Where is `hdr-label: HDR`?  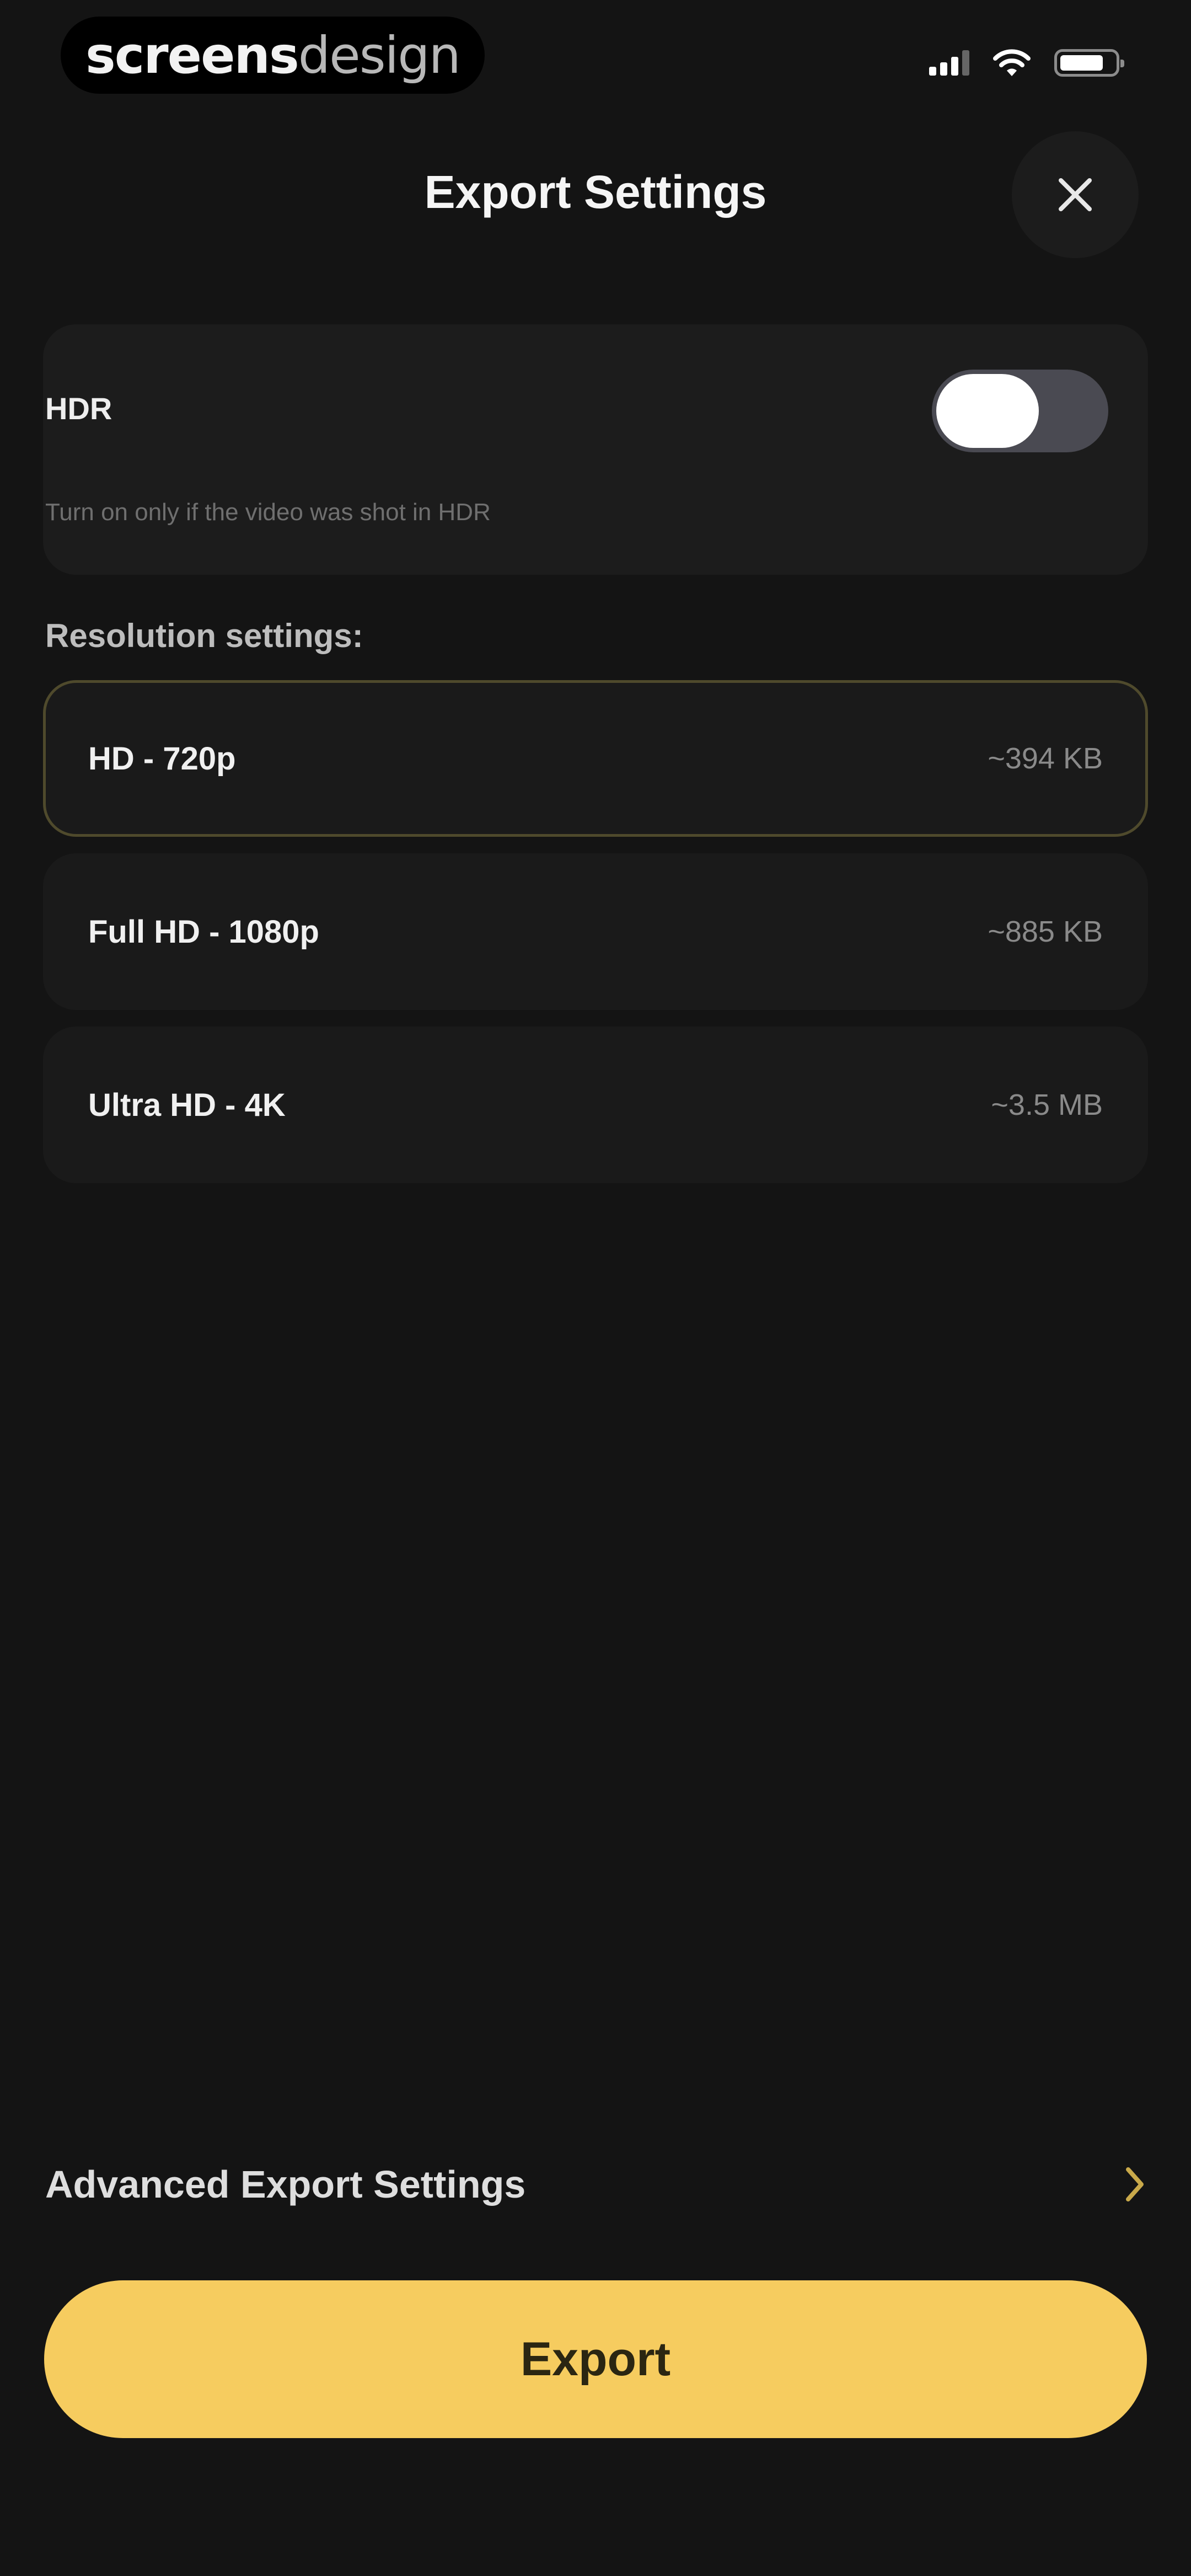
hdr-label: HDR is located at coordinates (79, 408).